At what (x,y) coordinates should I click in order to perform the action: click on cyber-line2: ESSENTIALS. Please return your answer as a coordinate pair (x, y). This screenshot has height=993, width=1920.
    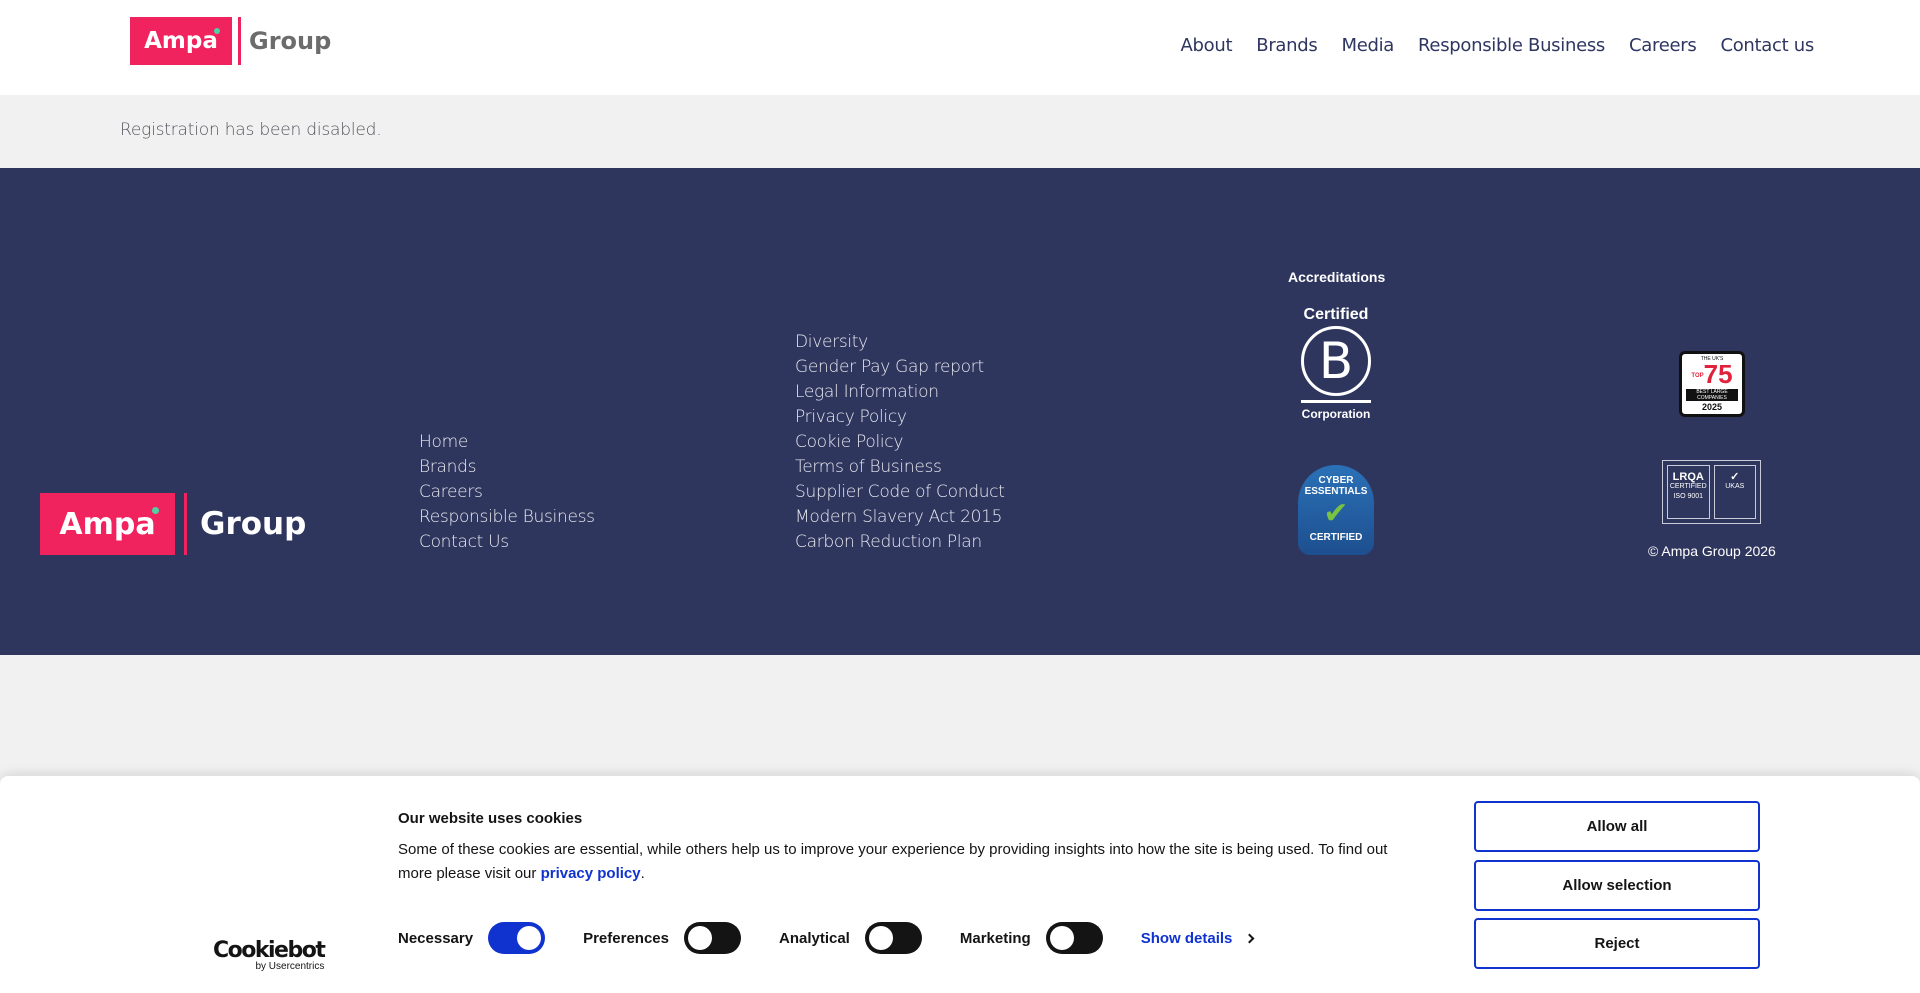
    Looking at the image, I should click on (1336, 491).